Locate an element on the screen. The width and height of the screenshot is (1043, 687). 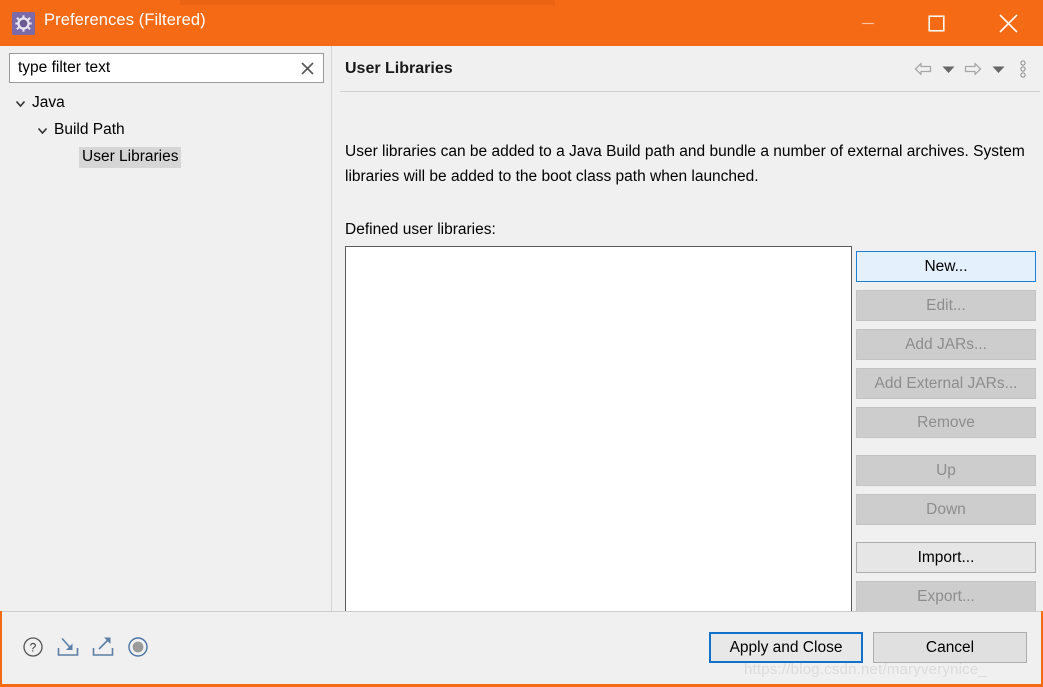
close-button is located at coordinates (1008, 23).